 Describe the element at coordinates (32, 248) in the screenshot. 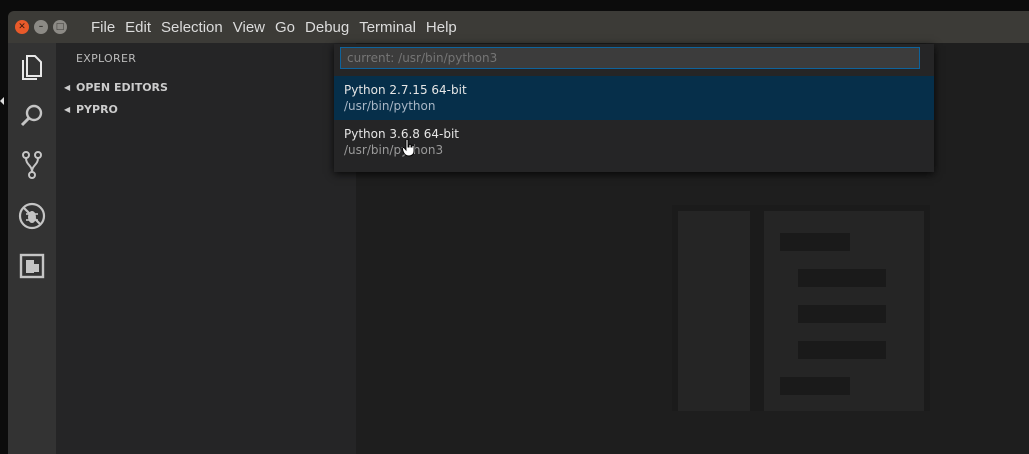

I see `activity-bar` at that location.